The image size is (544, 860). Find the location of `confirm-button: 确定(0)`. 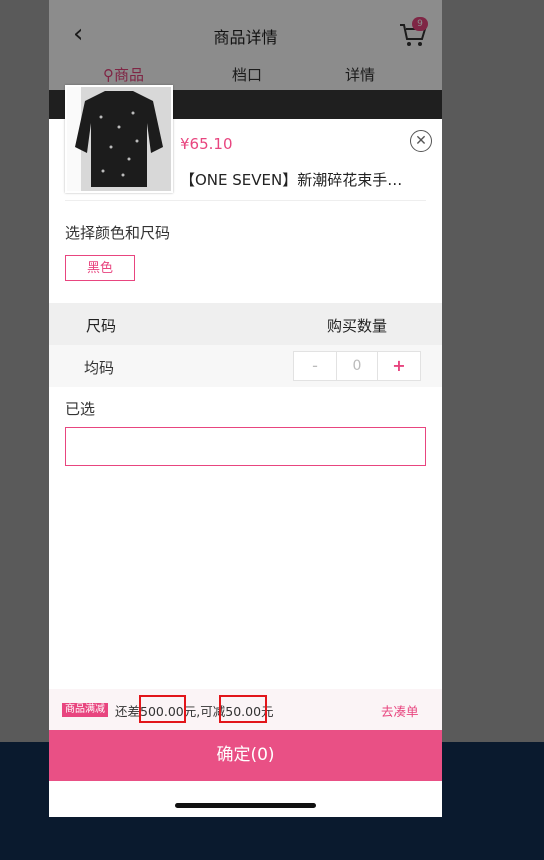

confirm-button: 确定(0) is located at coordinates (245, 755).